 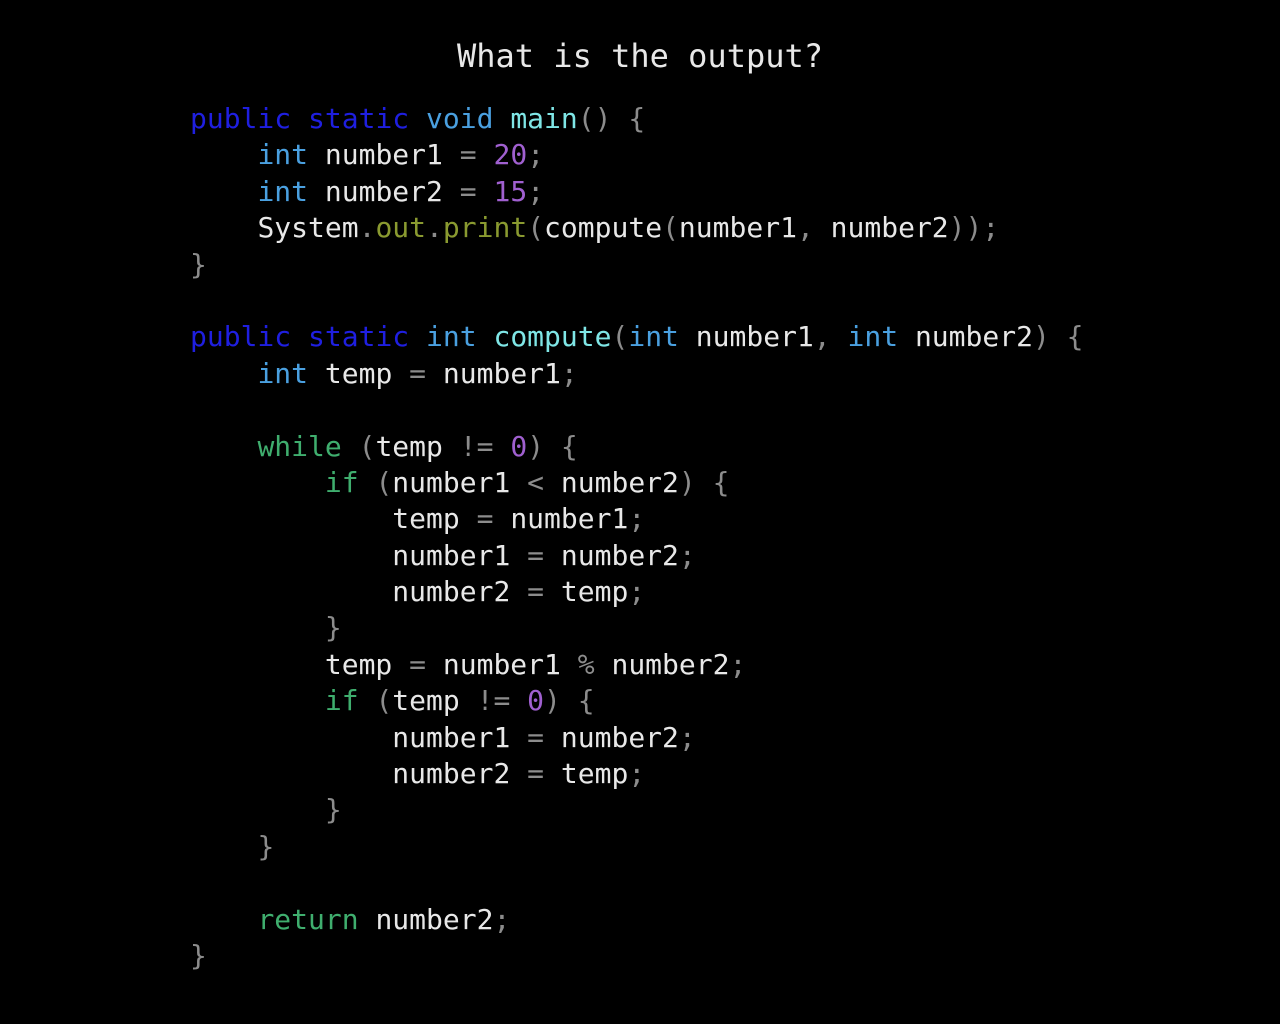 I want to click on code-token-ident: compute, so click(x=603, y=228).